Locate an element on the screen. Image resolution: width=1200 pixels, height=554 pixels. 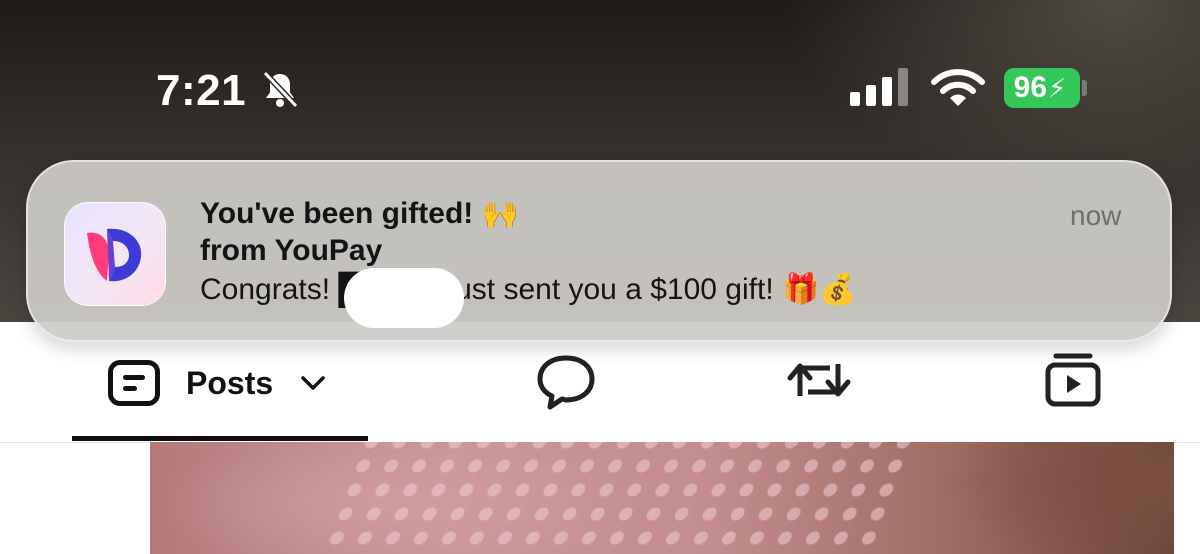
chat-bubble-icon is located at coordinates (566, 382).